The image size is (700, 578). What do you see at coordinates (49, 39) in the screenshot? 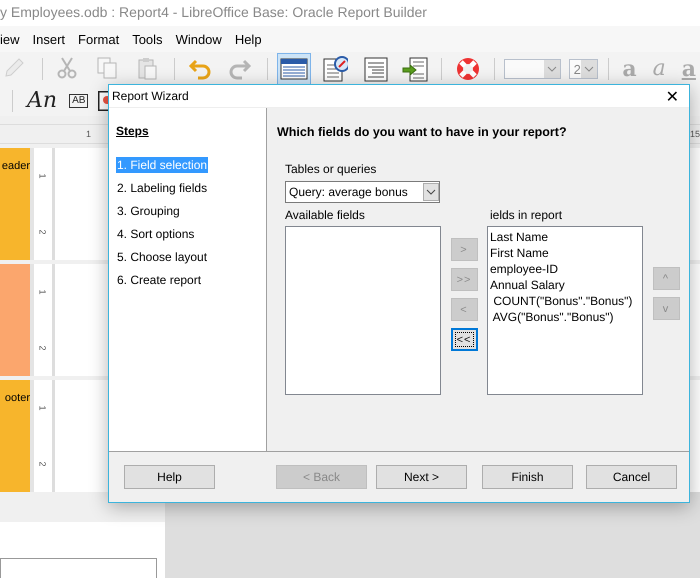
I see `menu-item: Insert` at bounding box center [49, 39].